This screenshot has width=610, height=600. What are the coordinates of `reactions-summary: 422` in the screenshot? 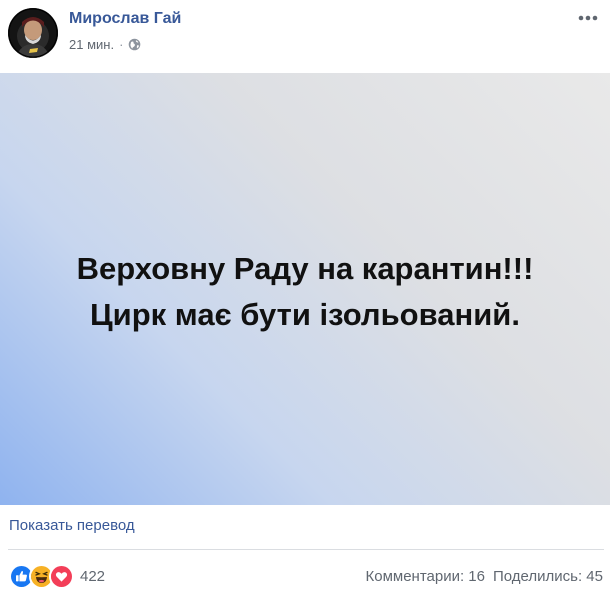 It's located at (57, 576).